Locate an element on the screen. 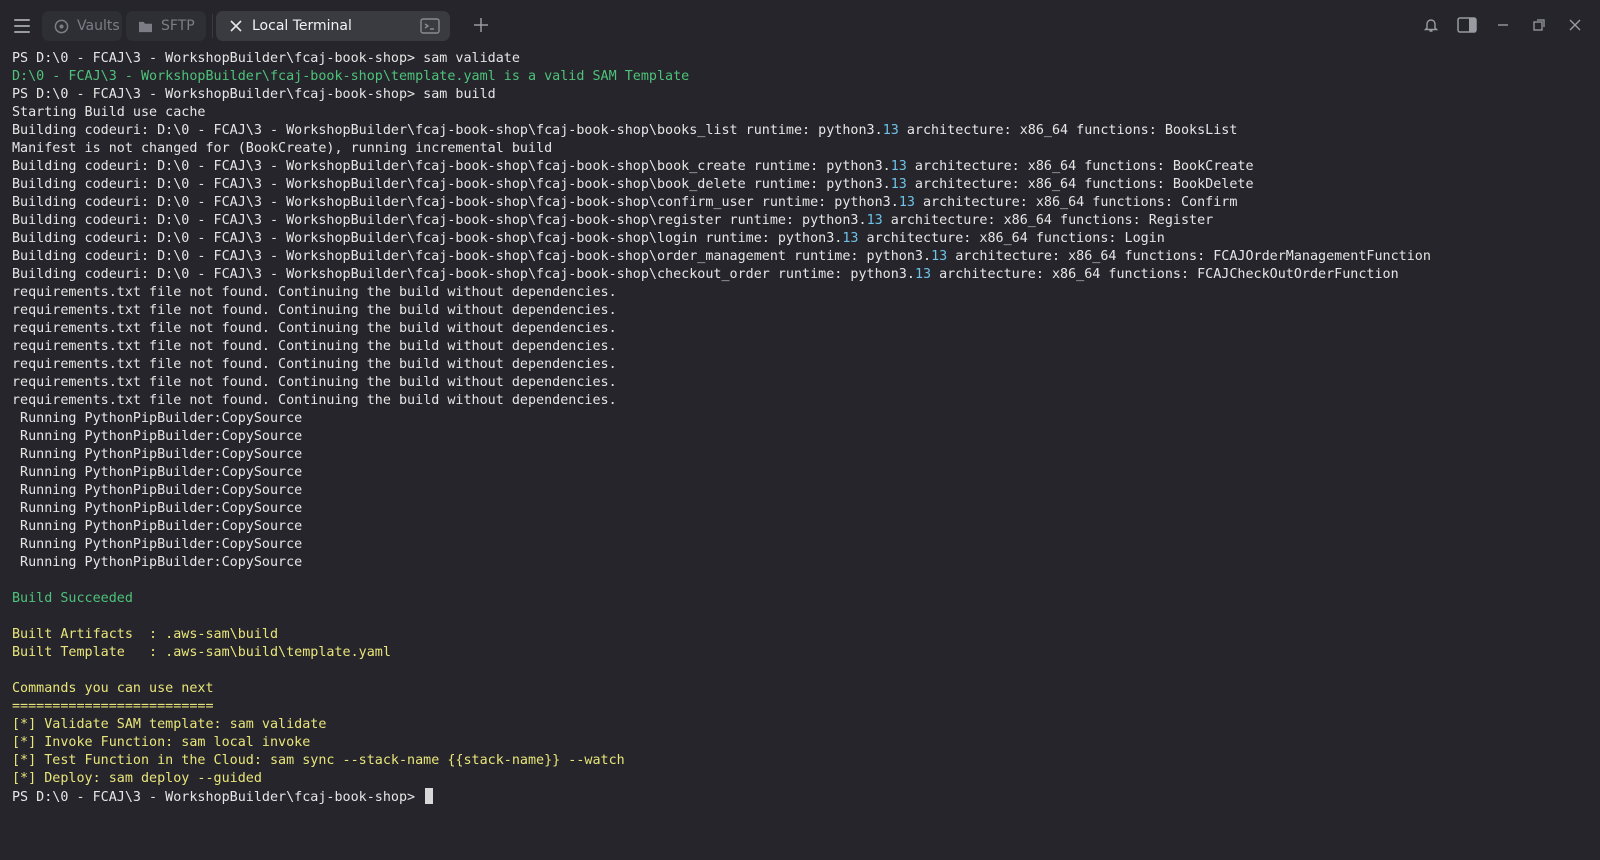 The image size is (1600, 860). terminal-line: Built Artifacts : .aws-sam\build is located at coordinates (802, 635).